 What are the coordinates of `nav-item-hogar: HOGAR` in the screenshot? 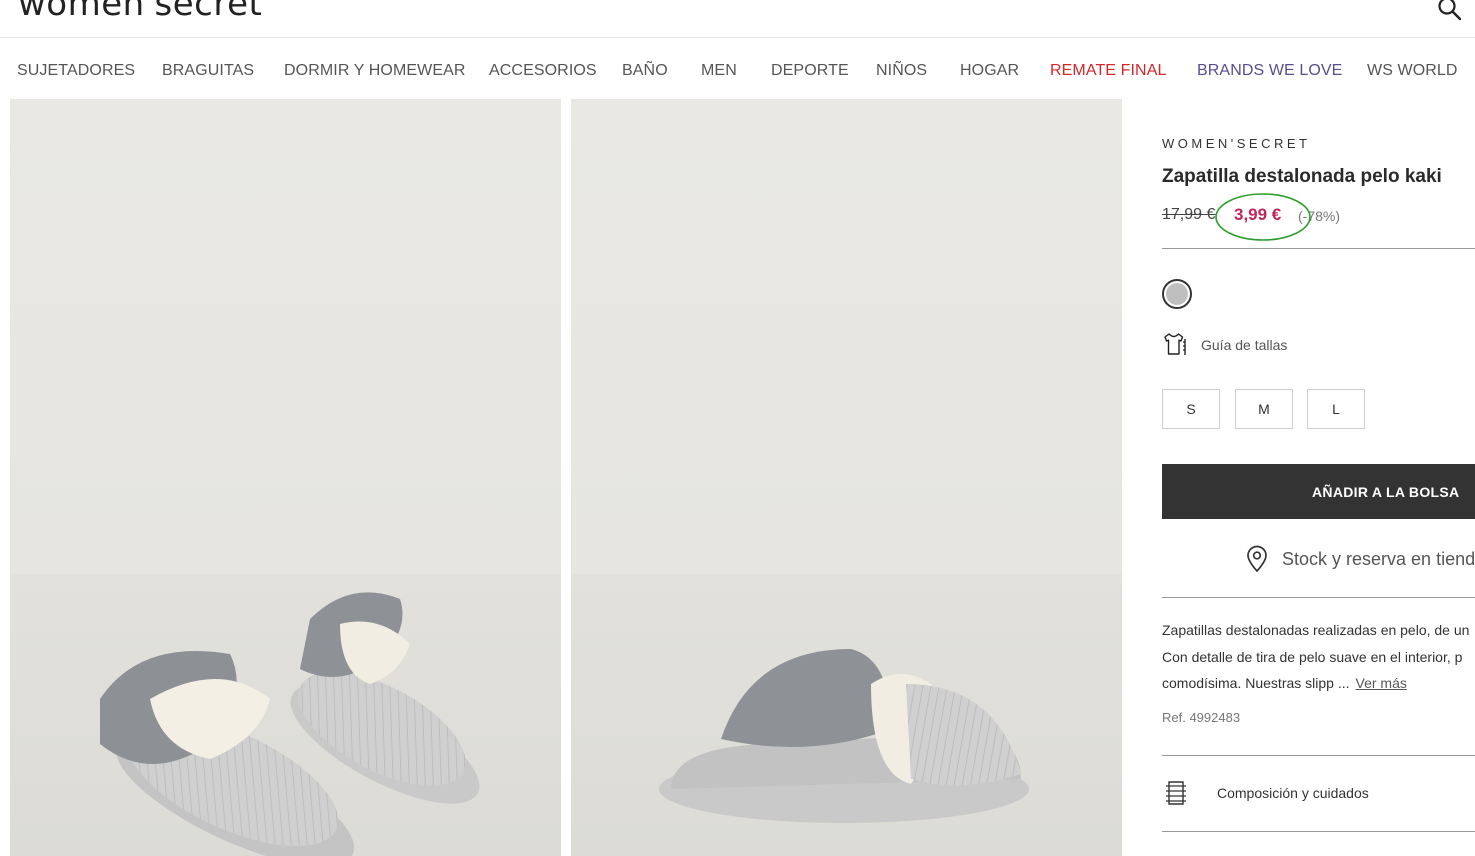 It's located at (989, 71).